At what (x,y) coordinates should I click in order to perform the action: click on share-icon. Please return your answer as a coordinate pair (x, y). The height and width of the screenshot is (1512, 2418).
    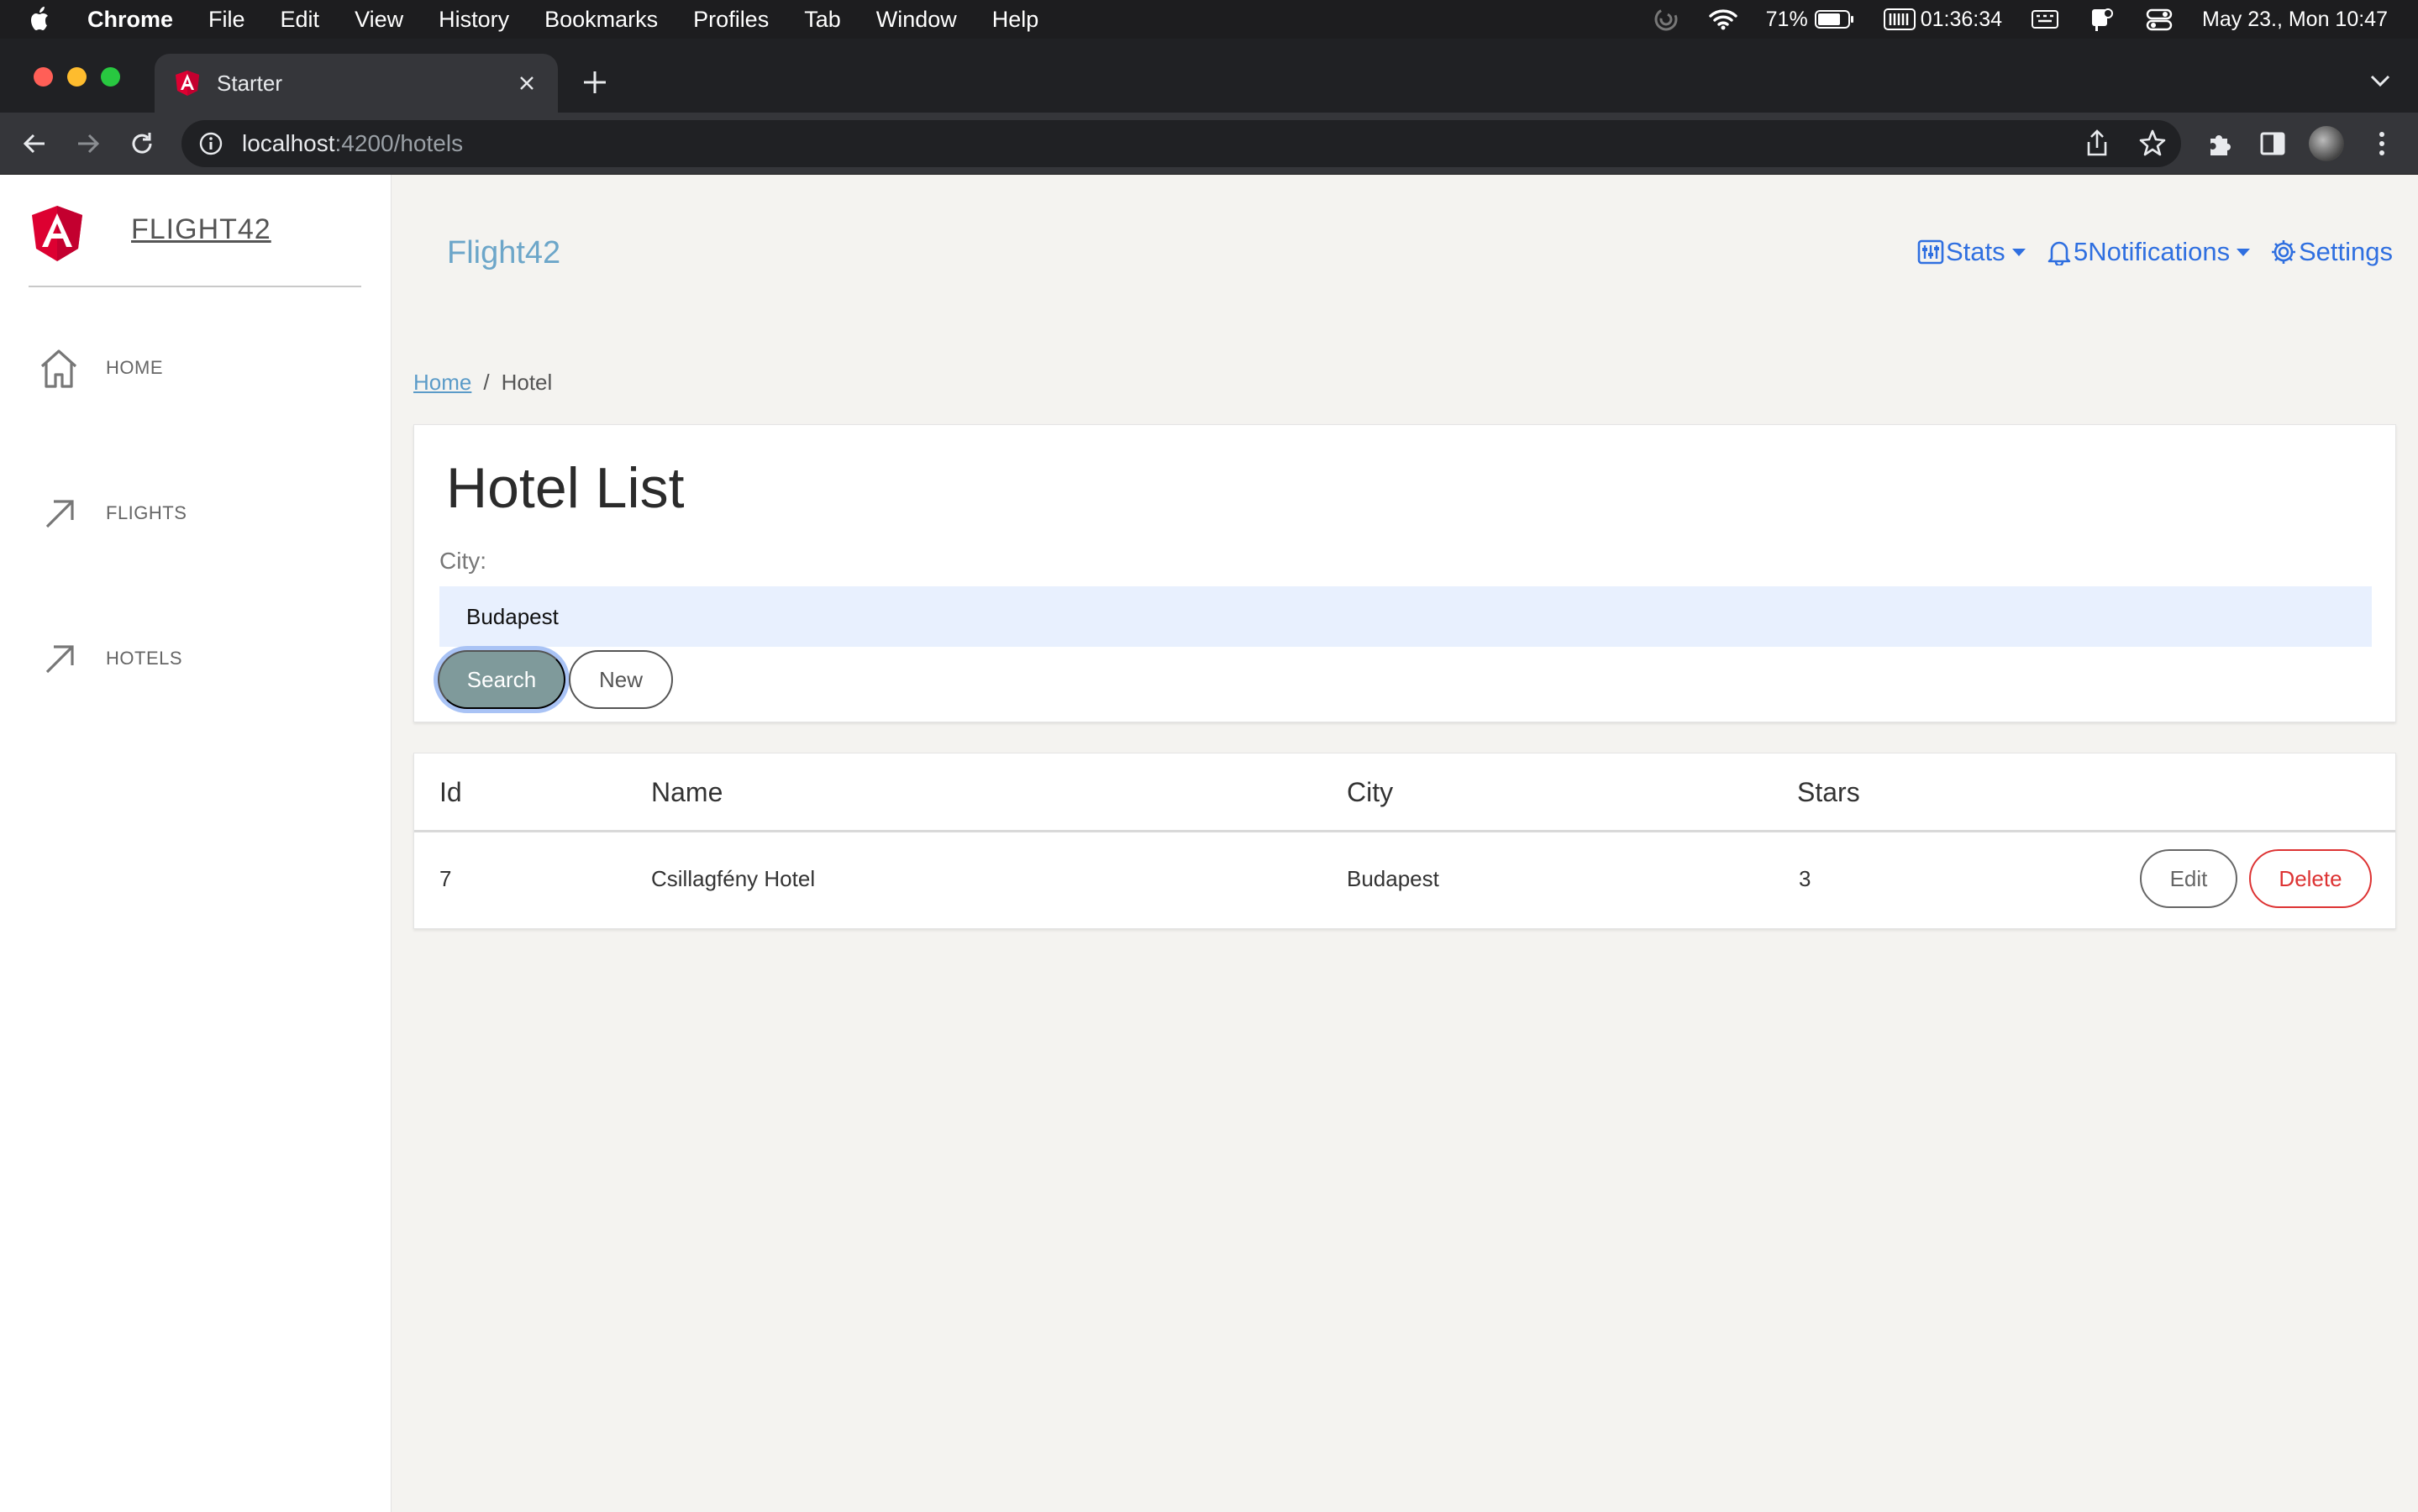
    Looking at the image, I should click on (2097, 143).